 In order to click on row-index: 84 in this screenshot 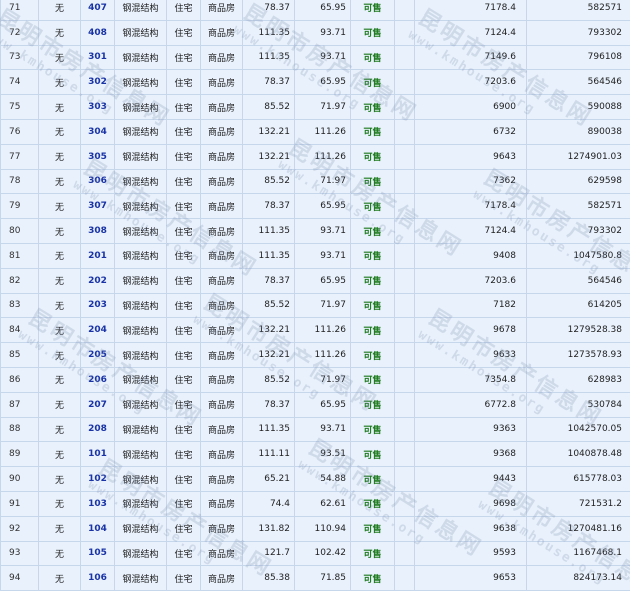, I will do `click(19, 330)`.